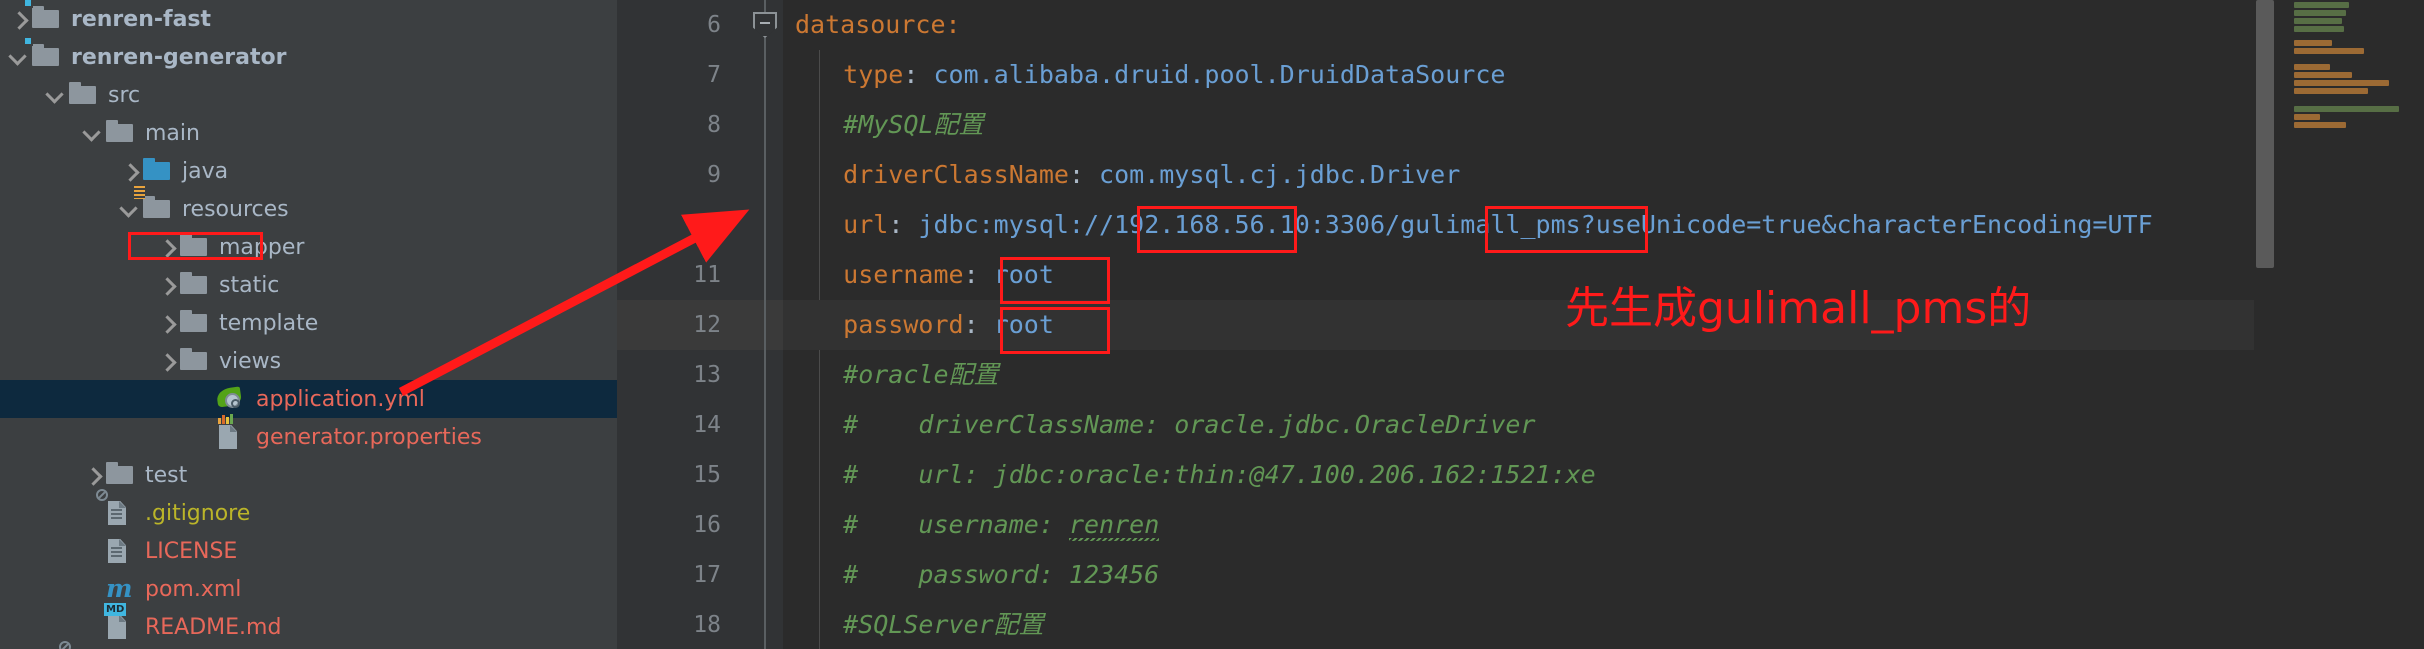 The image size is (2424, 649). I want to click on tree-item-label: application.yml, so click(340, 399).